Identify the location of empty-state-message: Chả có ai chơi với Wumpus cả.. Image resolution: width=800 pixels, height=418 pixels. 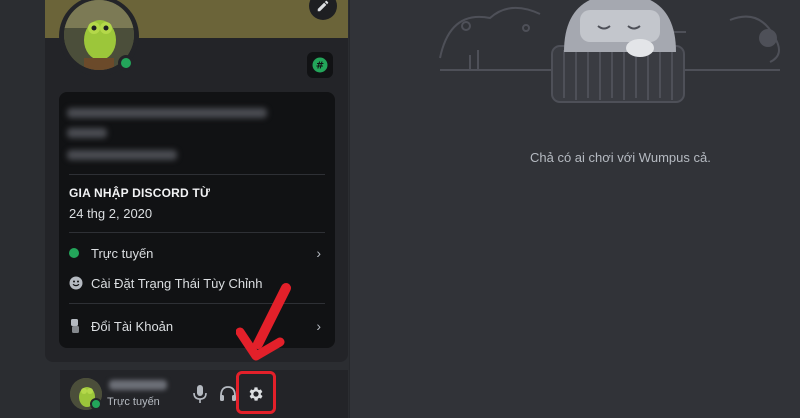
(620, 157).